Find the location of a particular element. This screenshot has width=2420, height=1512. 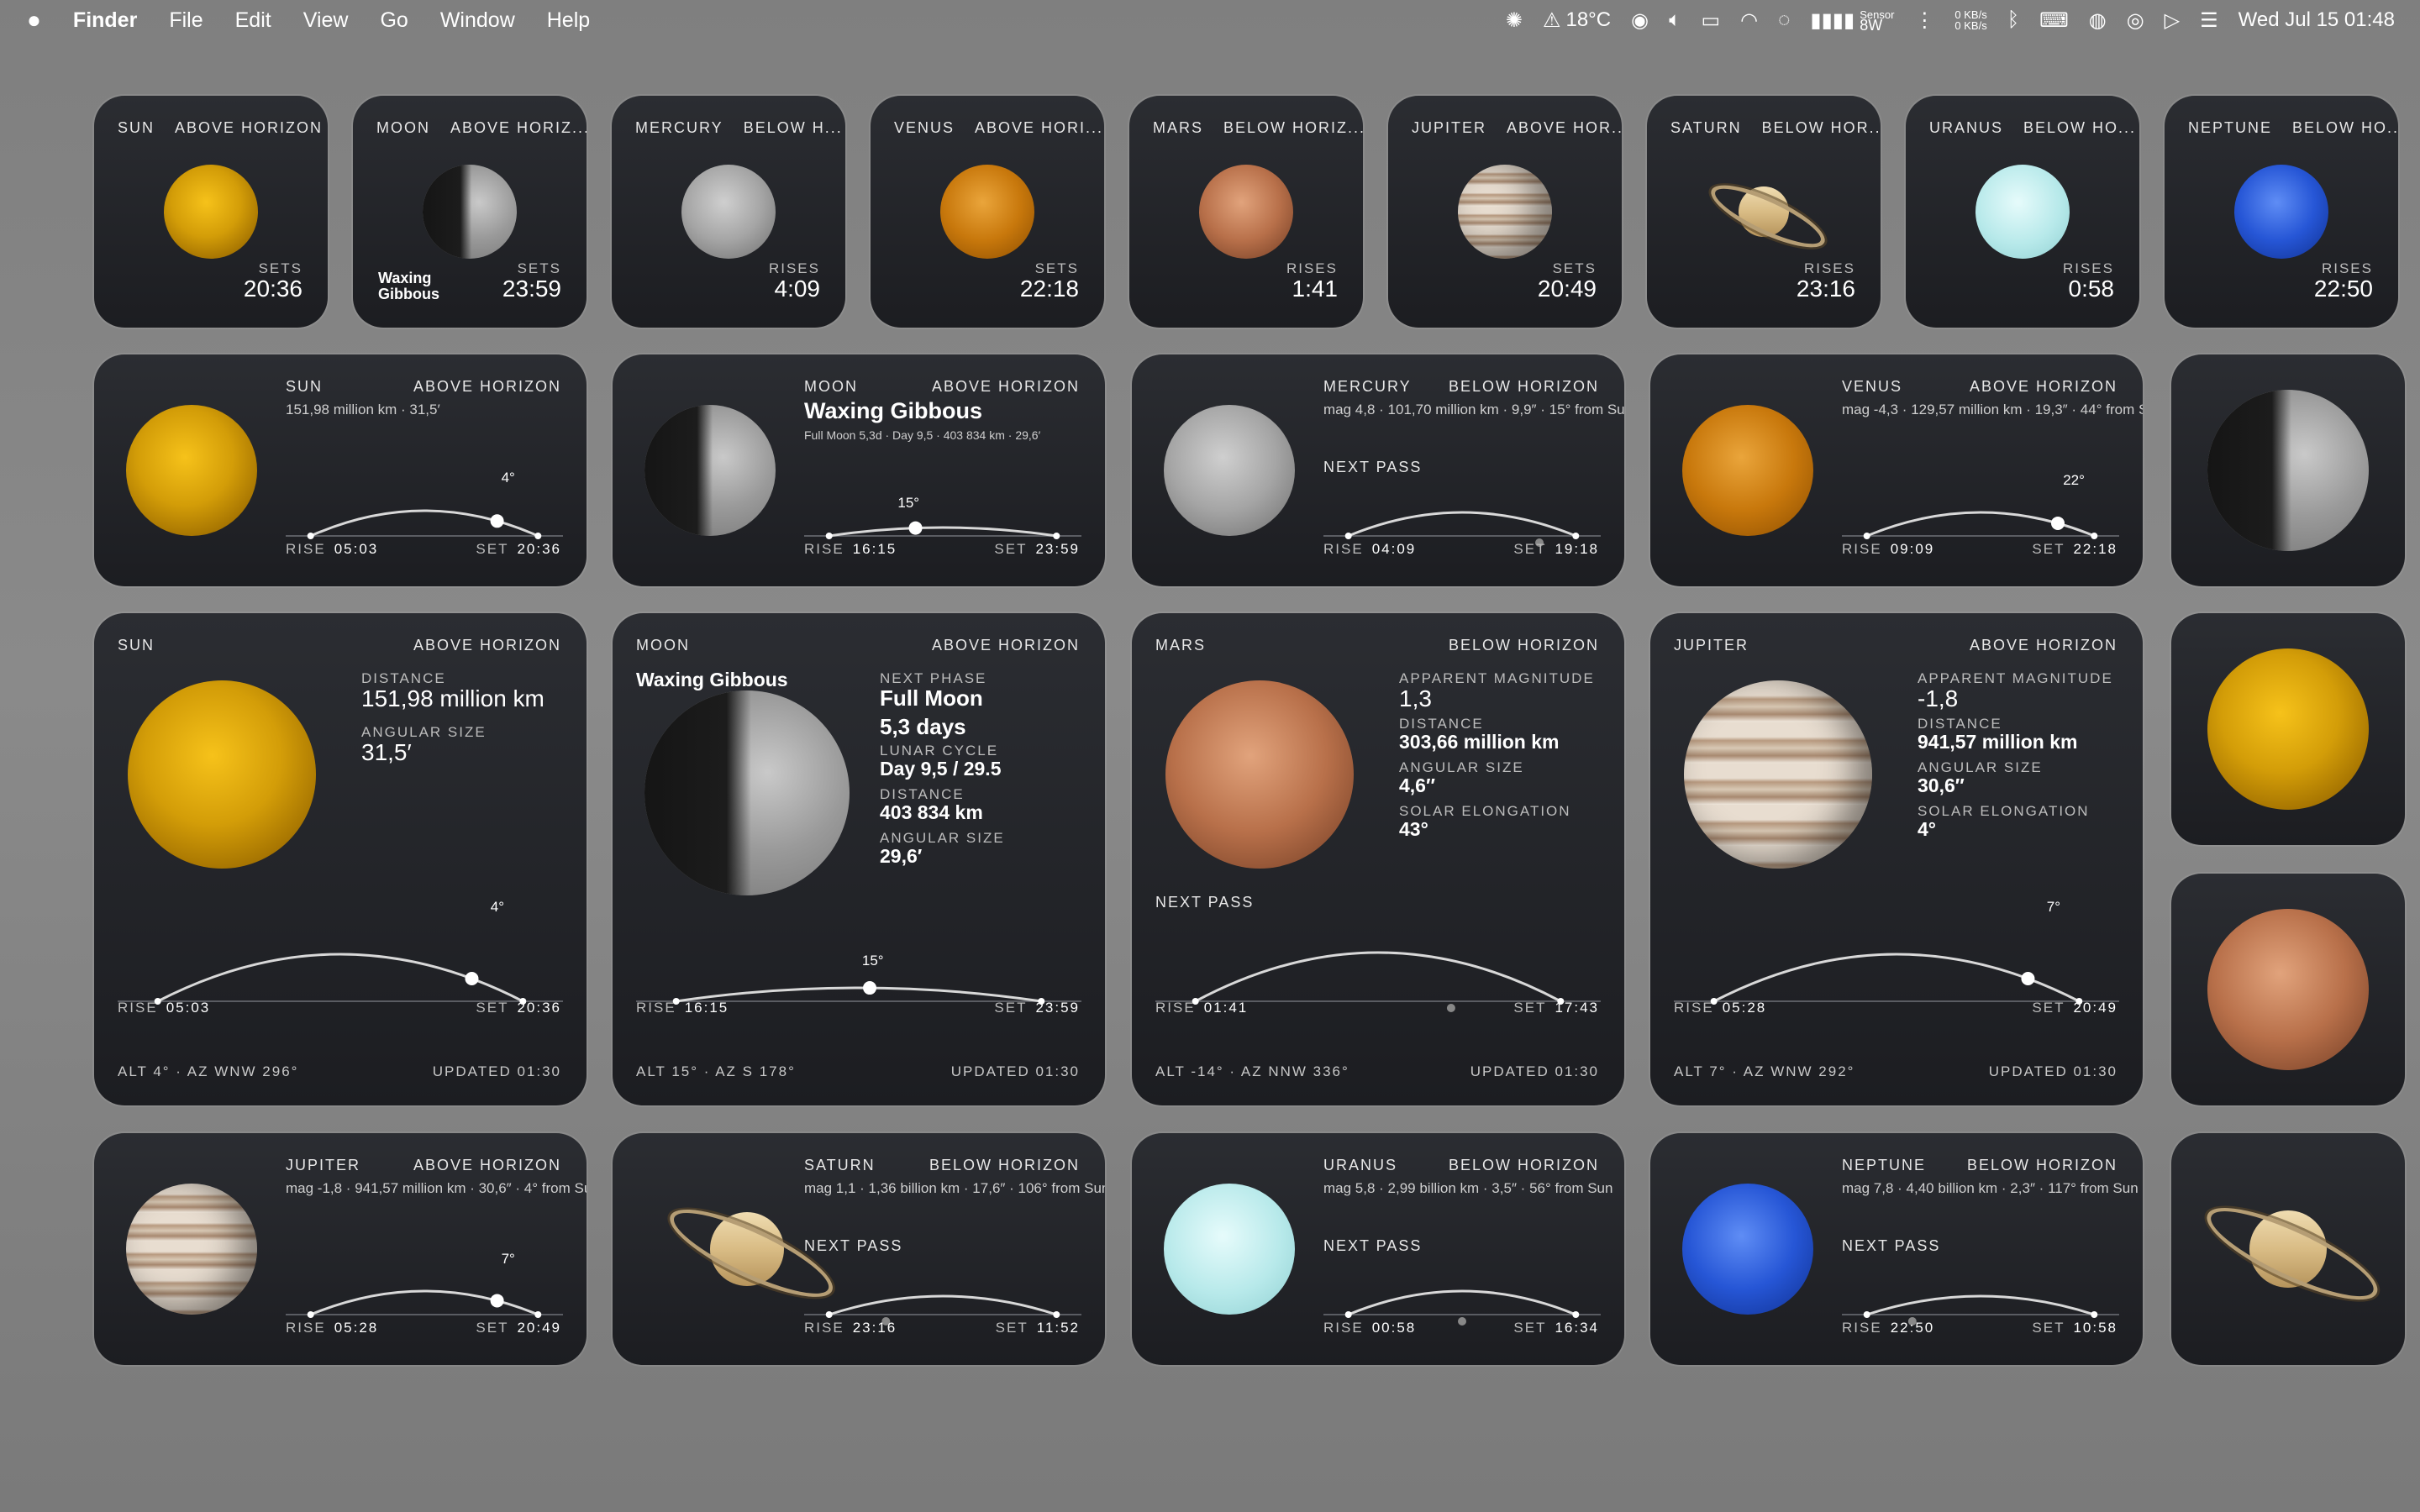

body-name: SATURN is located at coordinates (840, 1165).